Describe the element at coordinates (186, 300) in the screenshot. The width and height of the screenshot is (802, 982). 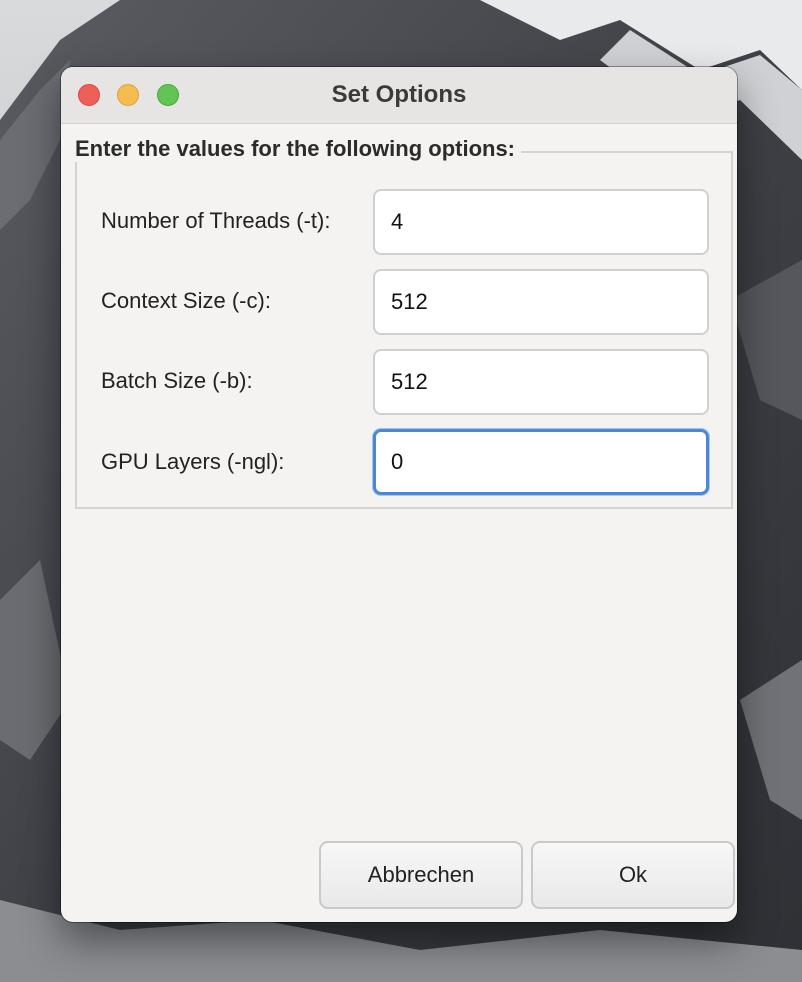
I see `context-size-label: Context Size (-c):` at that location.